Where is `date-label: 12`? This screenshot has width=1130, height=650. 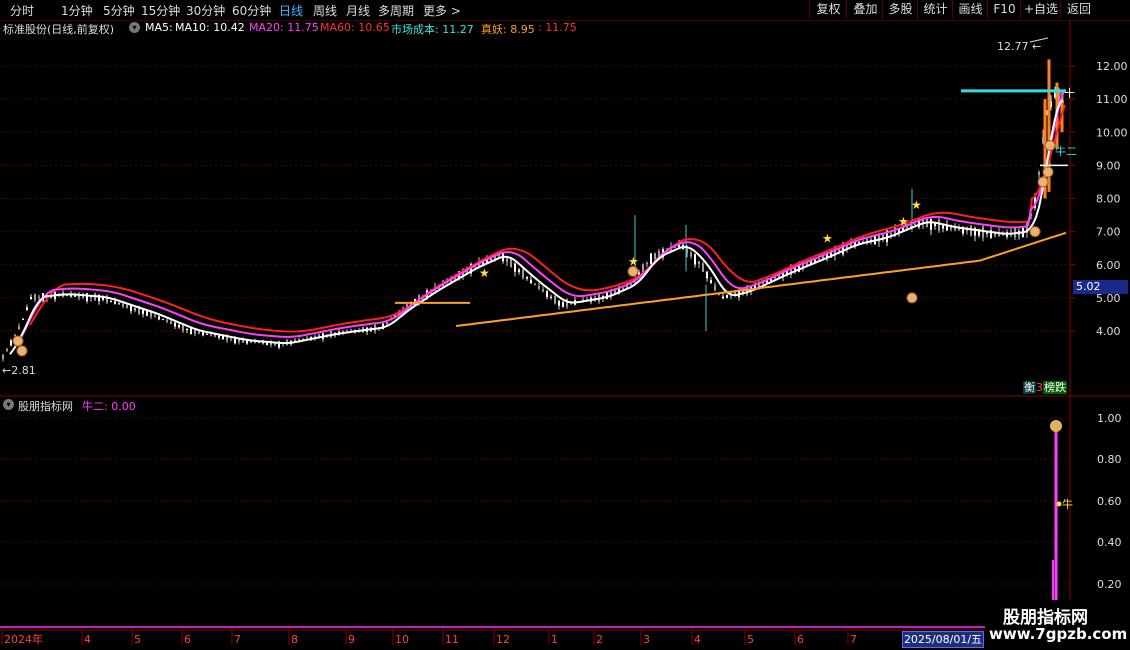
date-label: 12 is located at coordinates (503, 639).